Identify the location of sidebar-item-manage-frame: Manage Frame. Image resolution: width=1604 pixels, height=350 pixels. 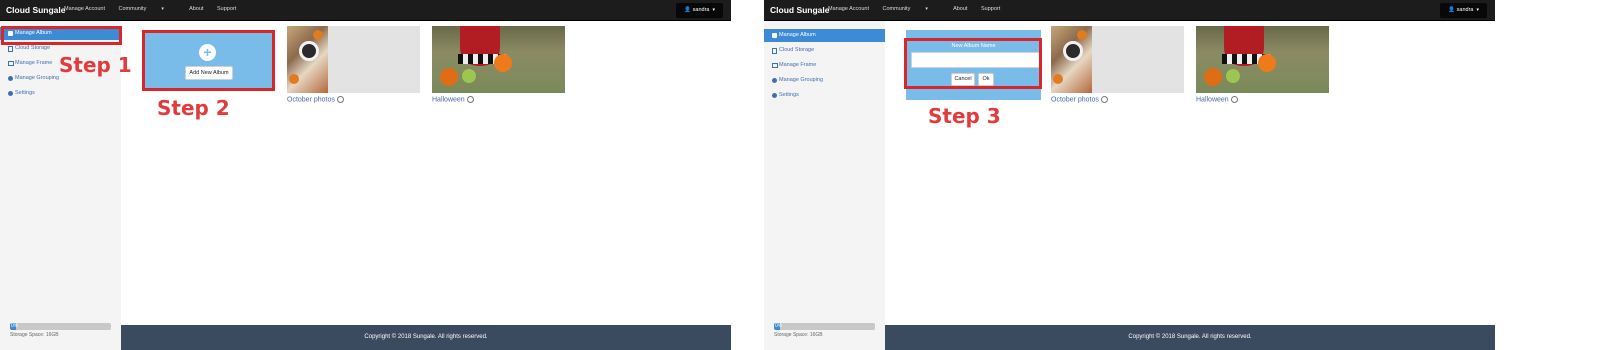
(824, 65).